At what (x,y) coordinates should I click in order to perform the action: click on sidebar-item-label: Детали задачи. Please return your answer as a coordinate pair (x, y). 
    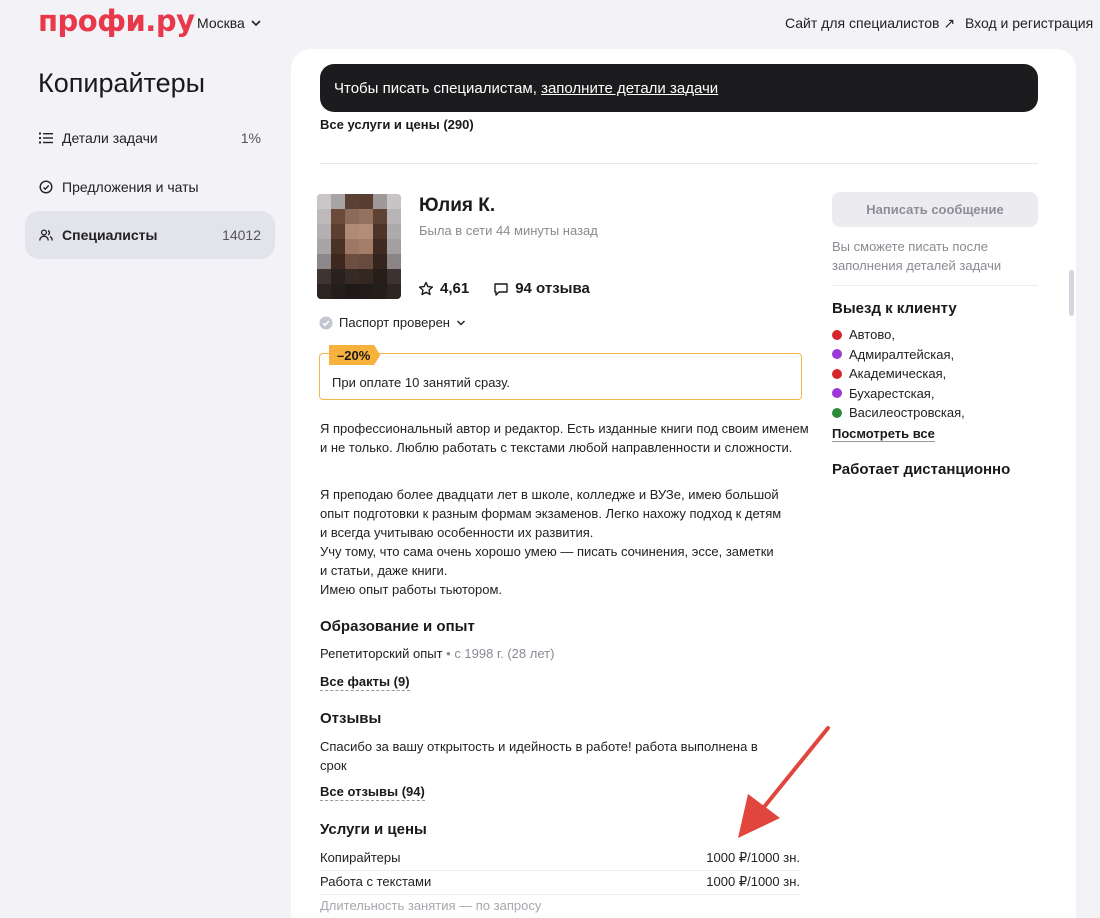
    Looking at the image, I should click on (110, 138).